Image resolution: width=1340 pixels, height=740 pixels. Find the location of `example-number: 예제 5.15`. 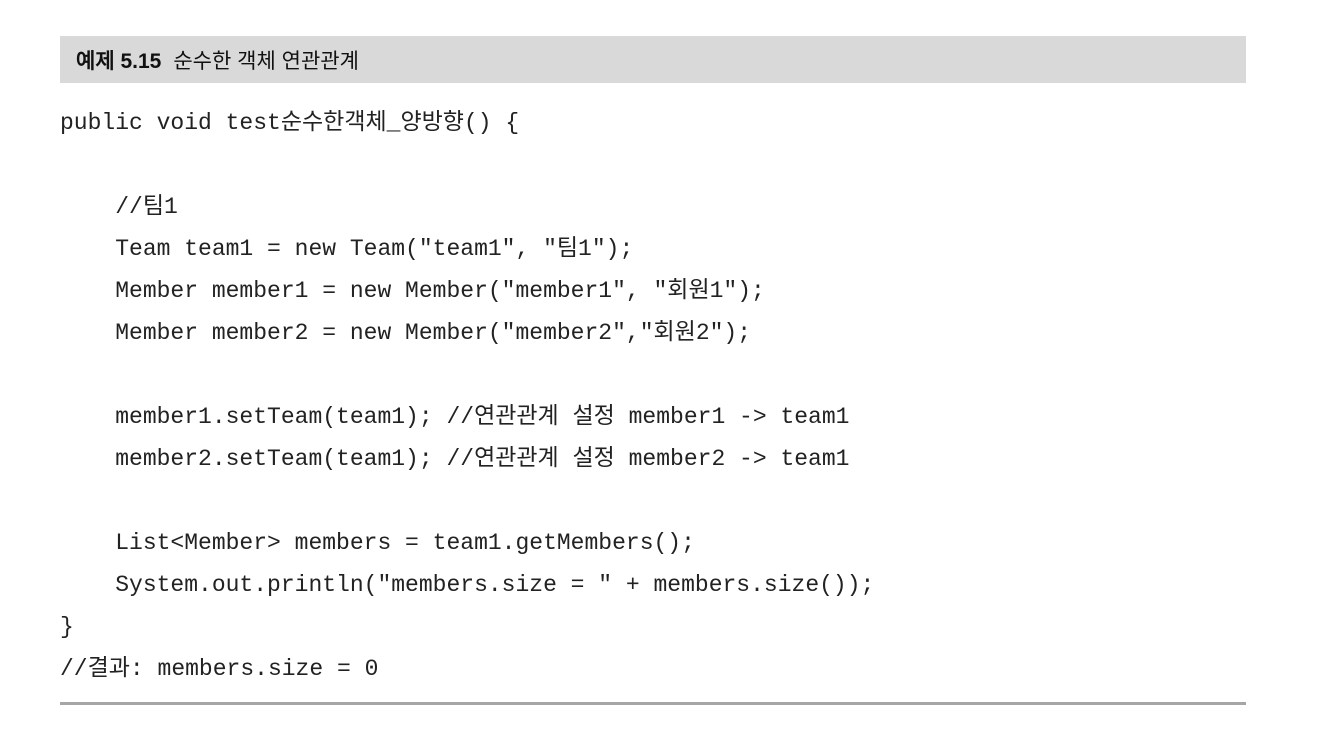

example-number: 예제 5.15 is located at coordinates (119, 61).